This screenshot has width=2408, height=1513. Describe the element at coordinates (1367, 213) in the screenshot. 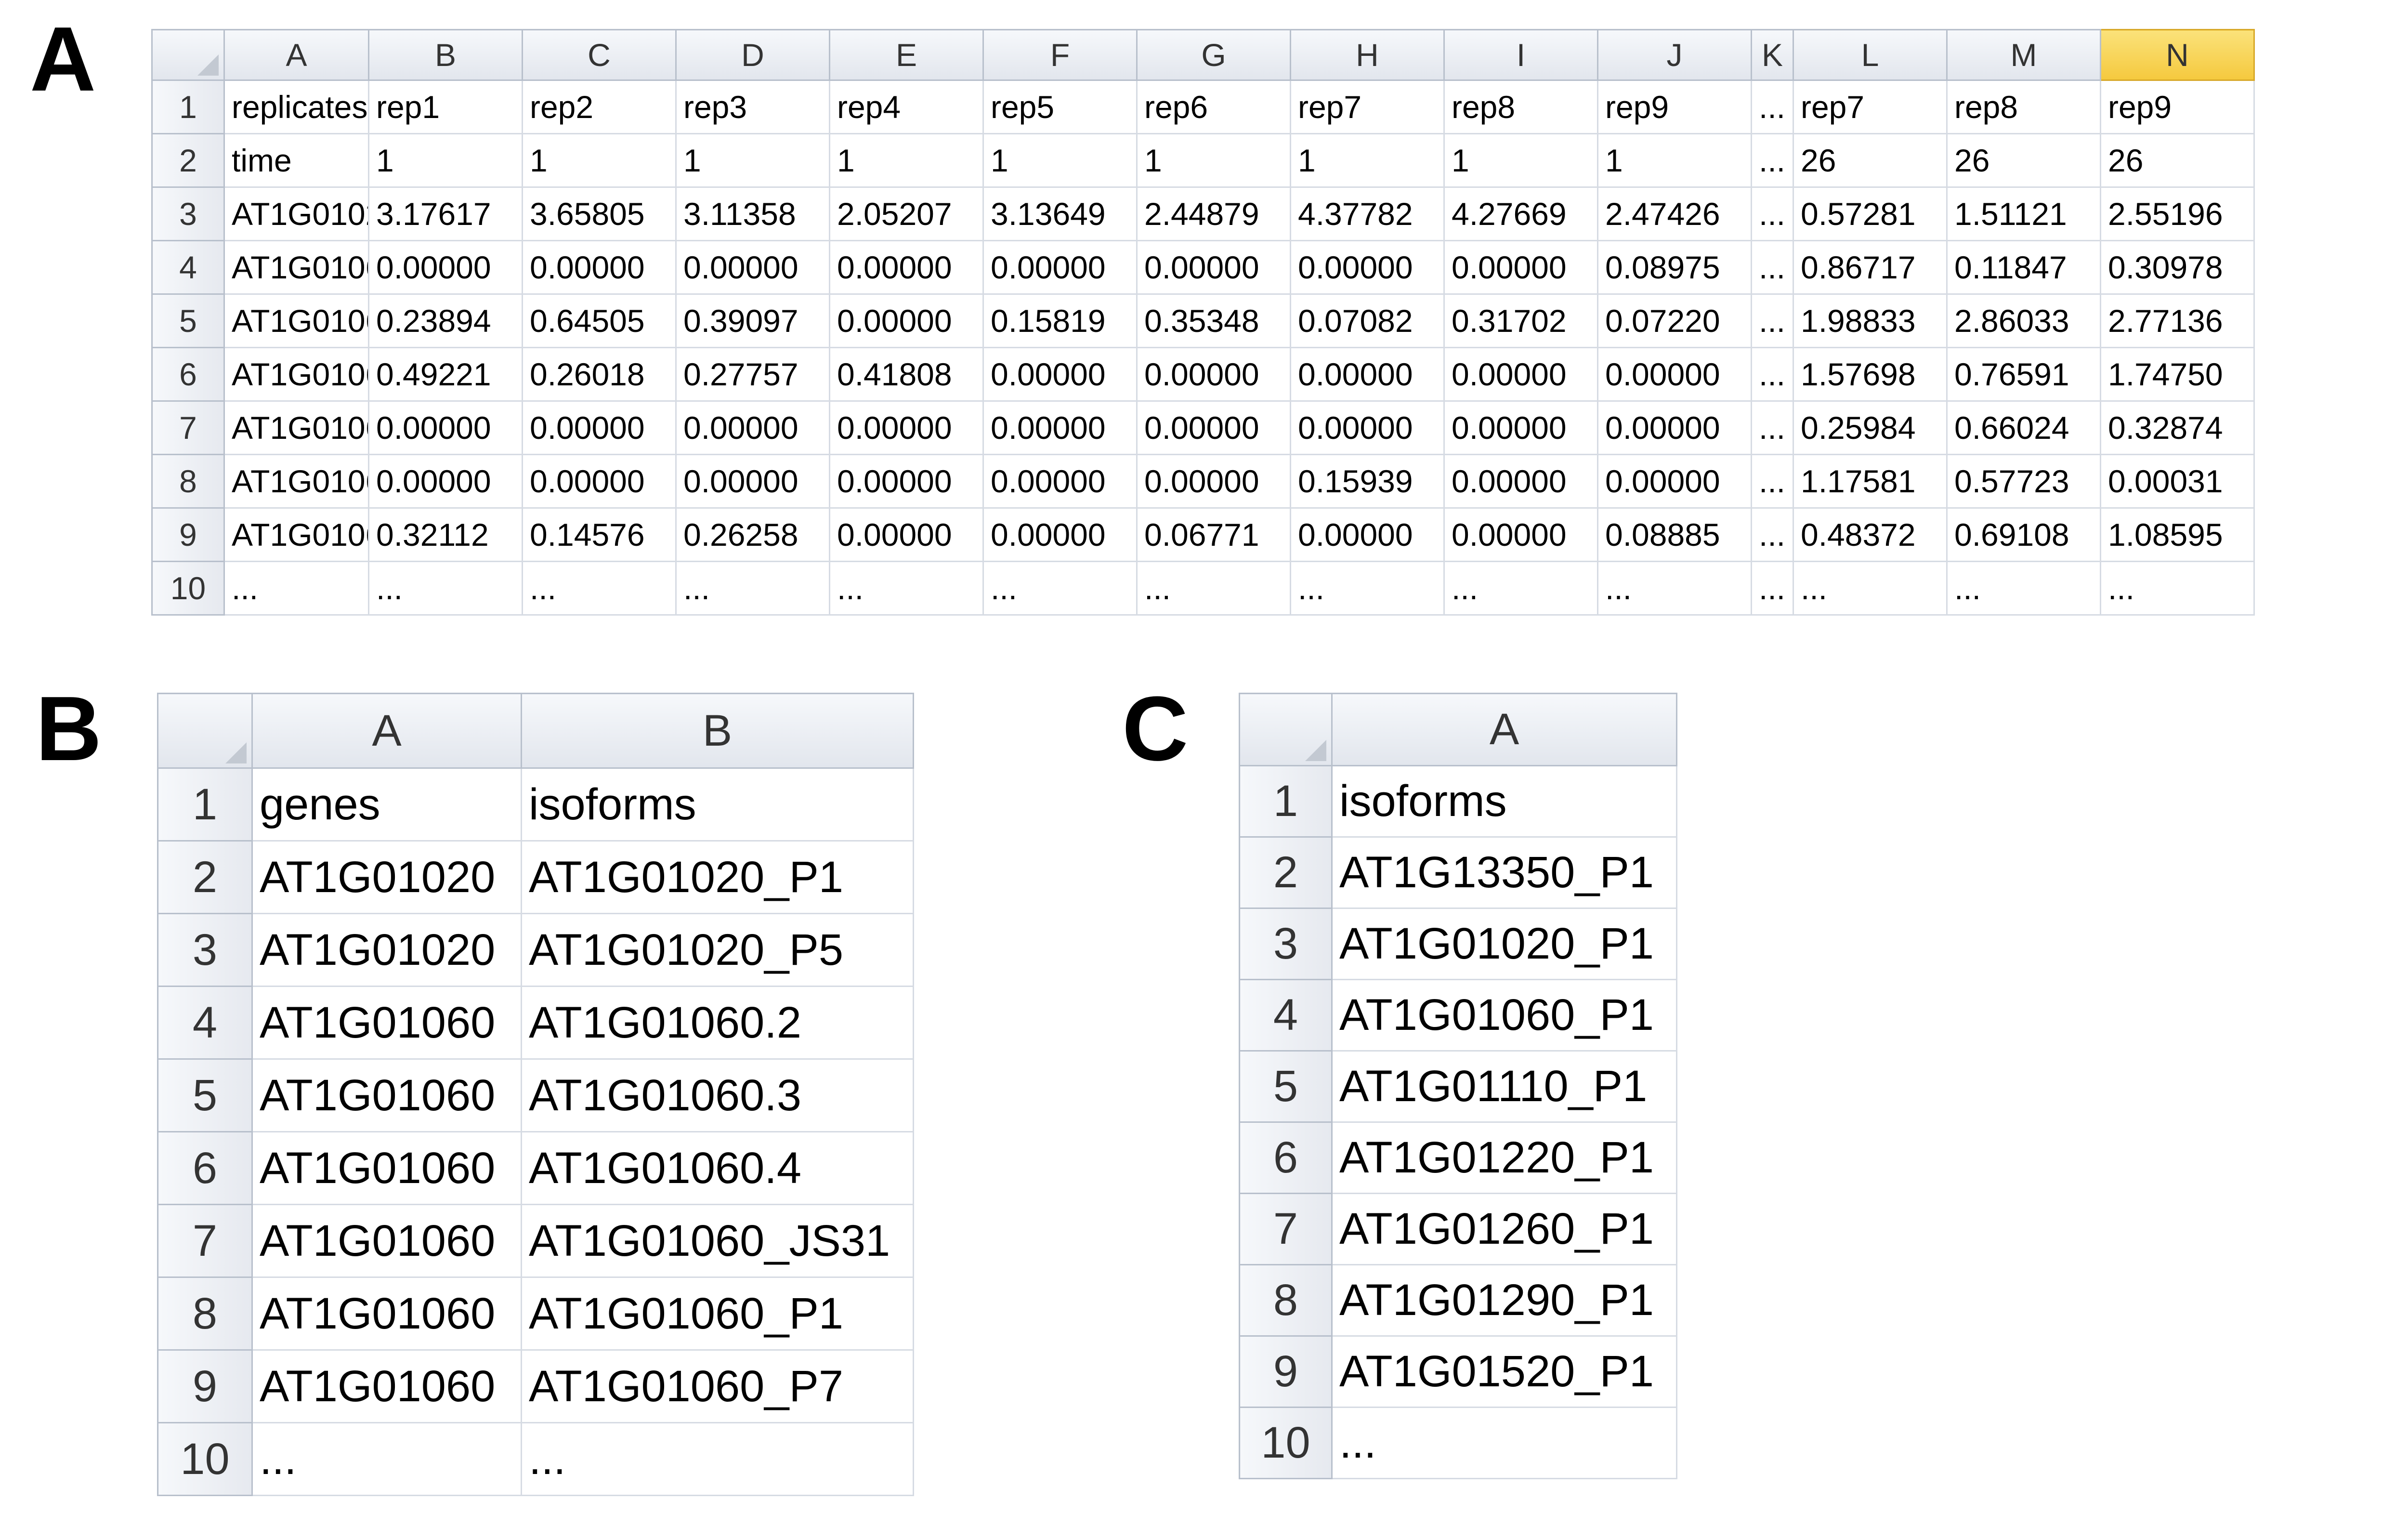

I see `cell-h3: 4.37782` at that location.